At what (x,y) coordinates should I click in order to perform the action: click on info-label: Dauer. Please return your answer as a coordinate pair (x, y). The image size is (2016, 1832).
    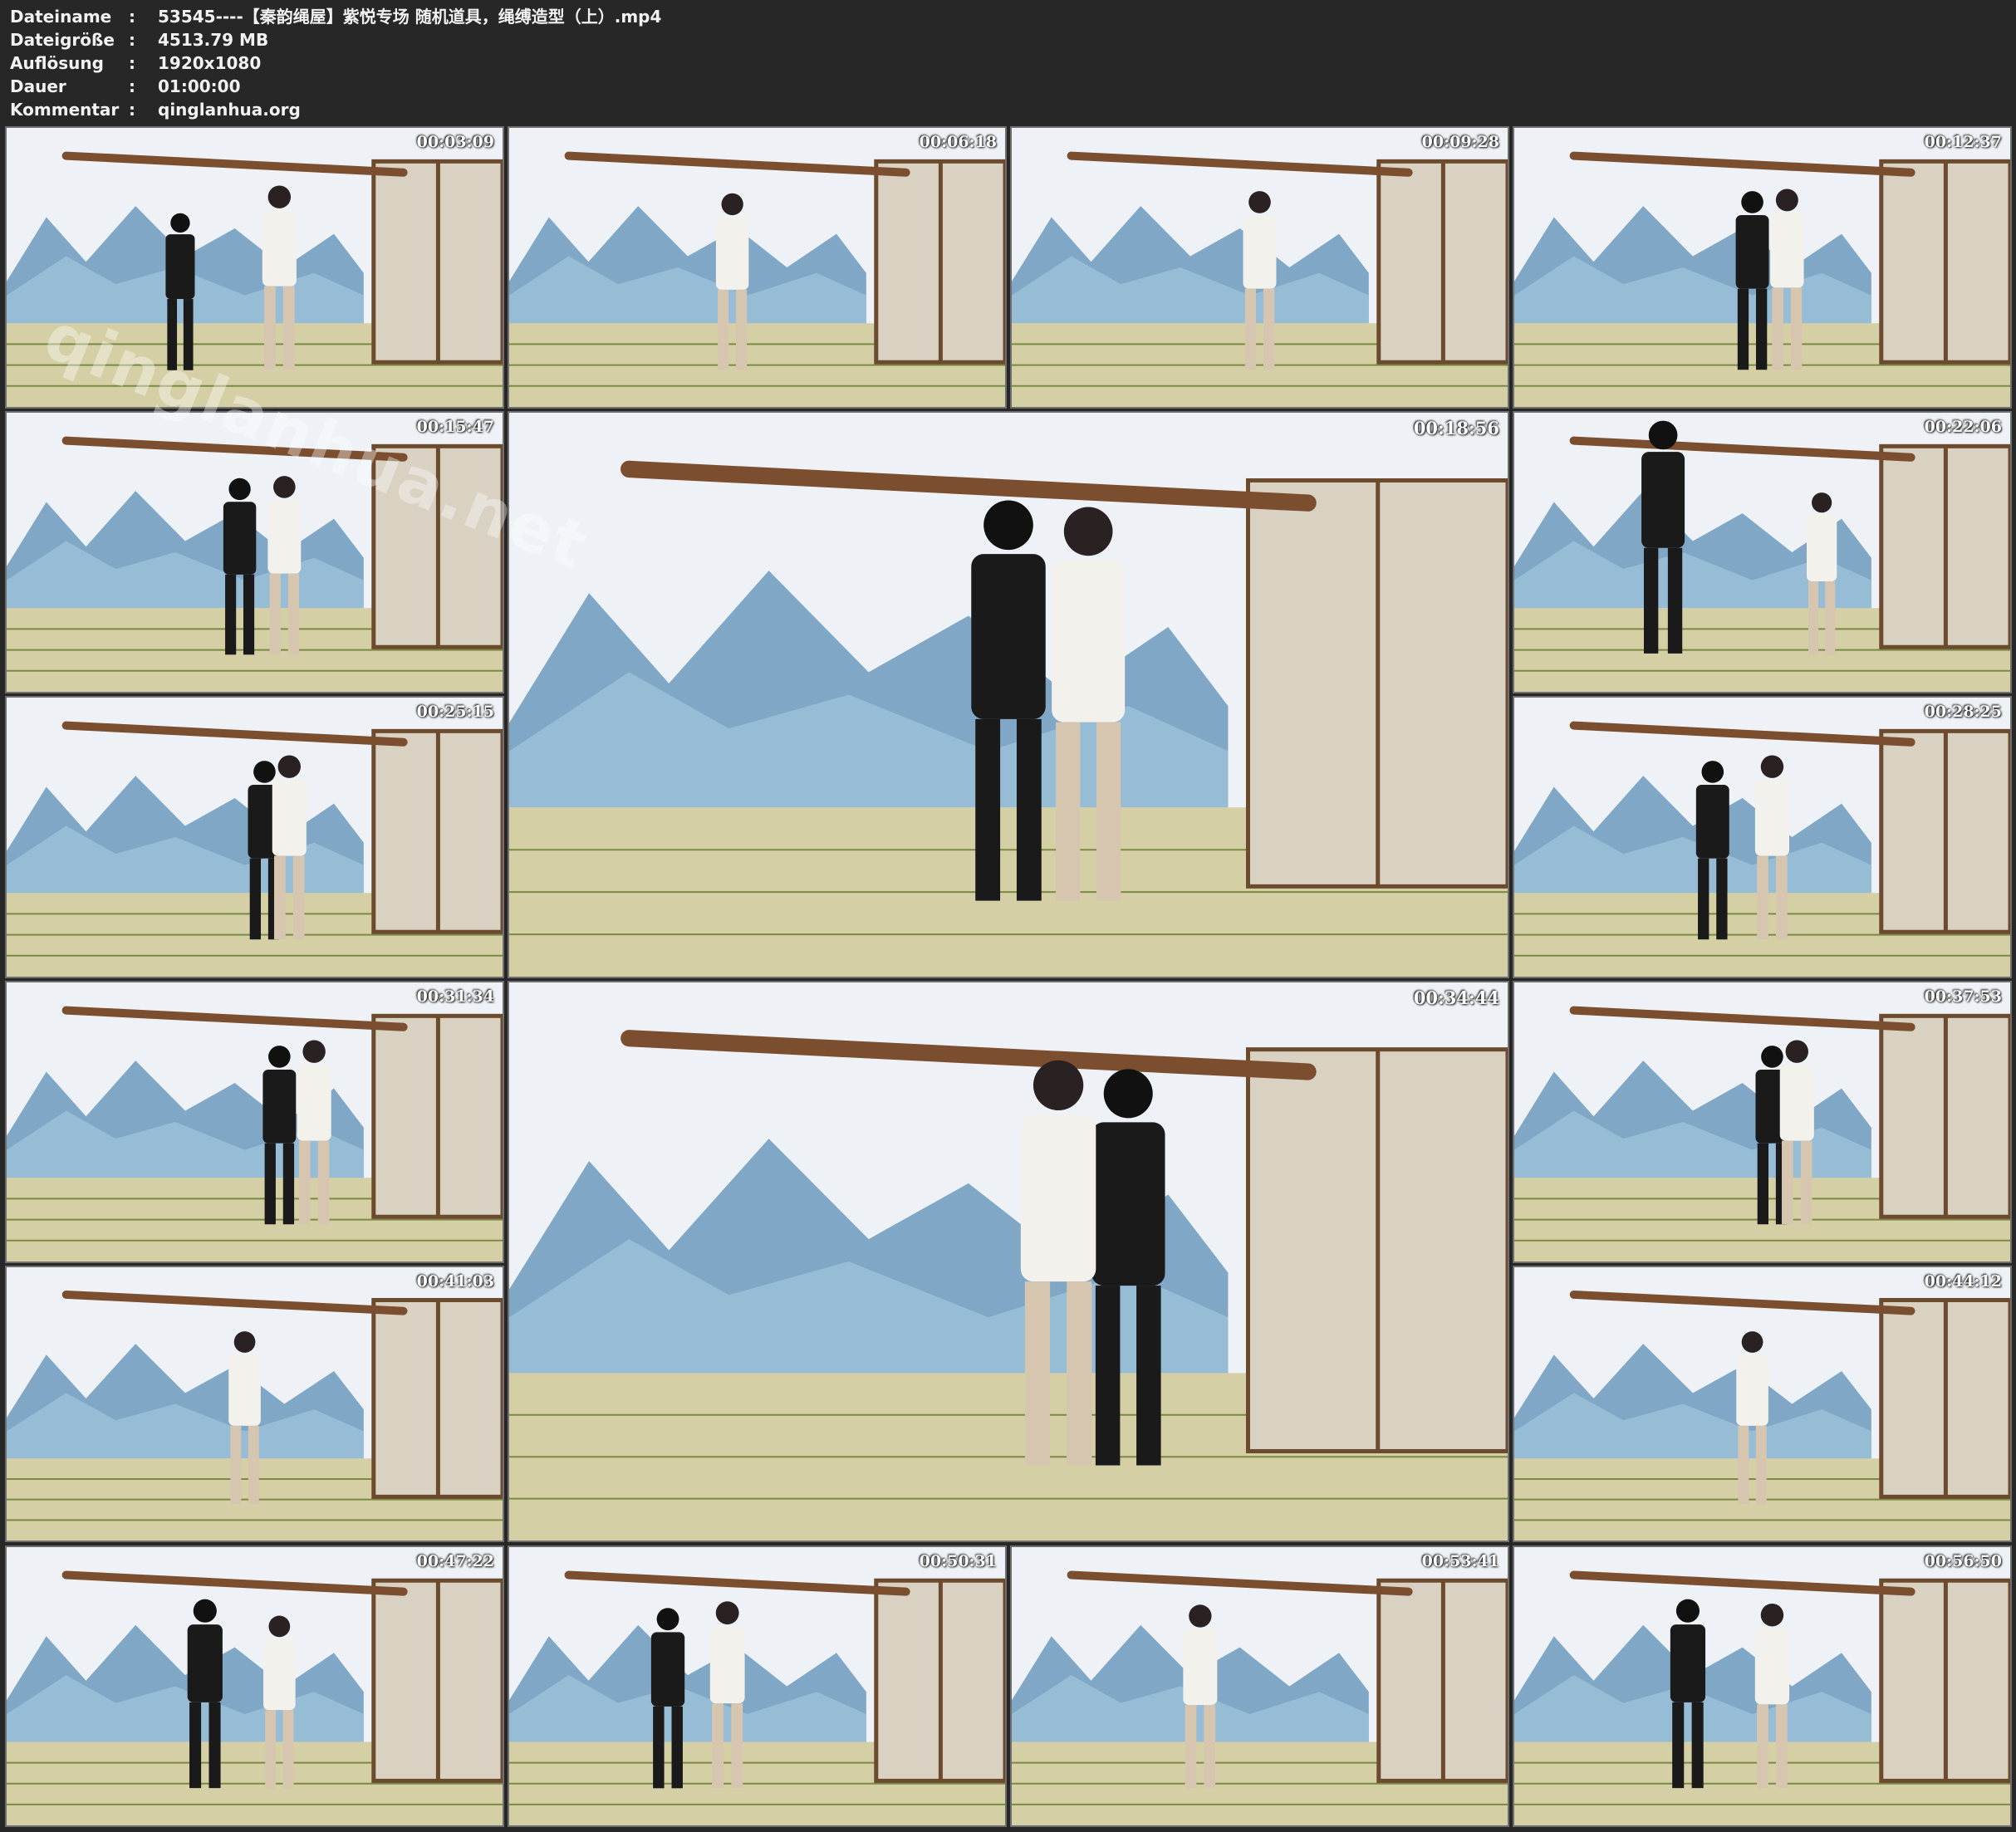
    Looking at the image, I should click on (38, 86).